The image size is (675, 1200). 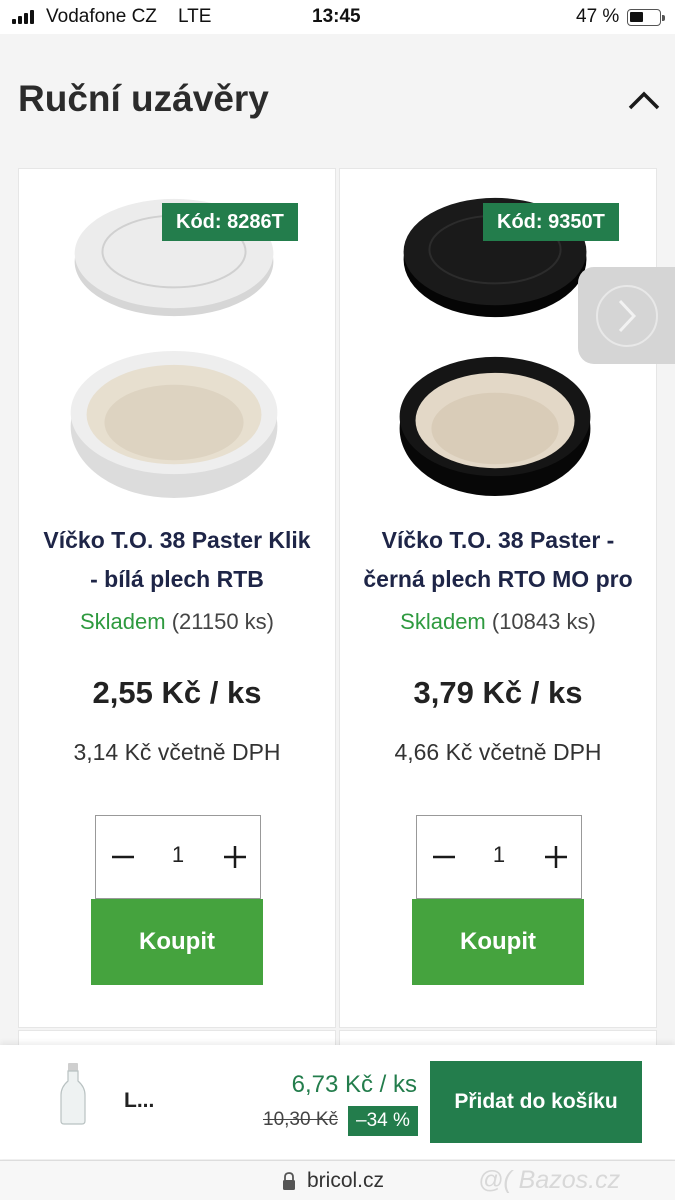 What do you see at coordinates (337, 100) in the screenshot?
I see `section-header: Ruční uzávěry` at bounding box center [337, 100].